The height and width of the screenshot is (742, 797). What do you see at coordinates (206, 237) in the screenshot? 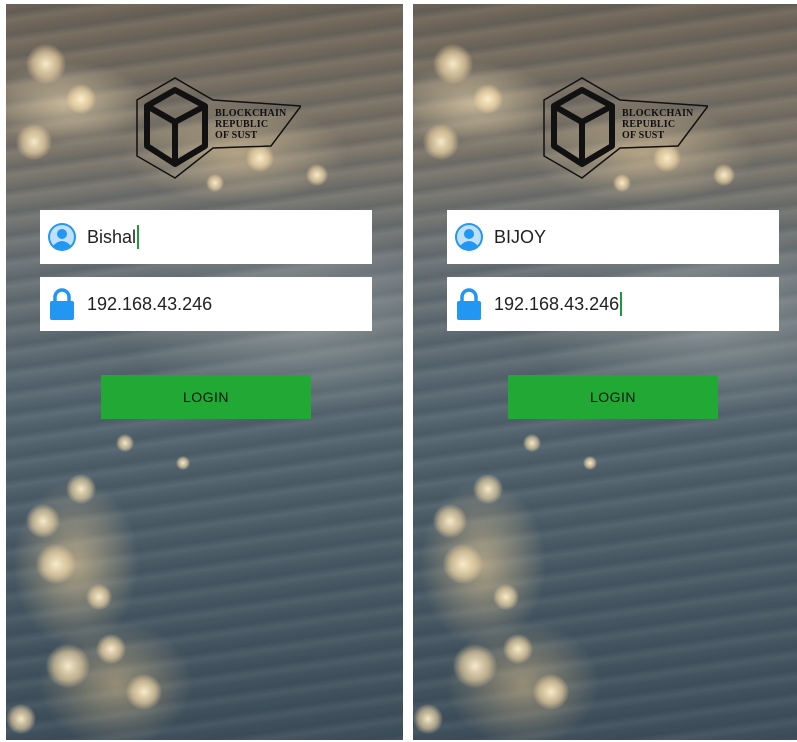
I see `username-field: Bishal` at bounding box center [206, 237].